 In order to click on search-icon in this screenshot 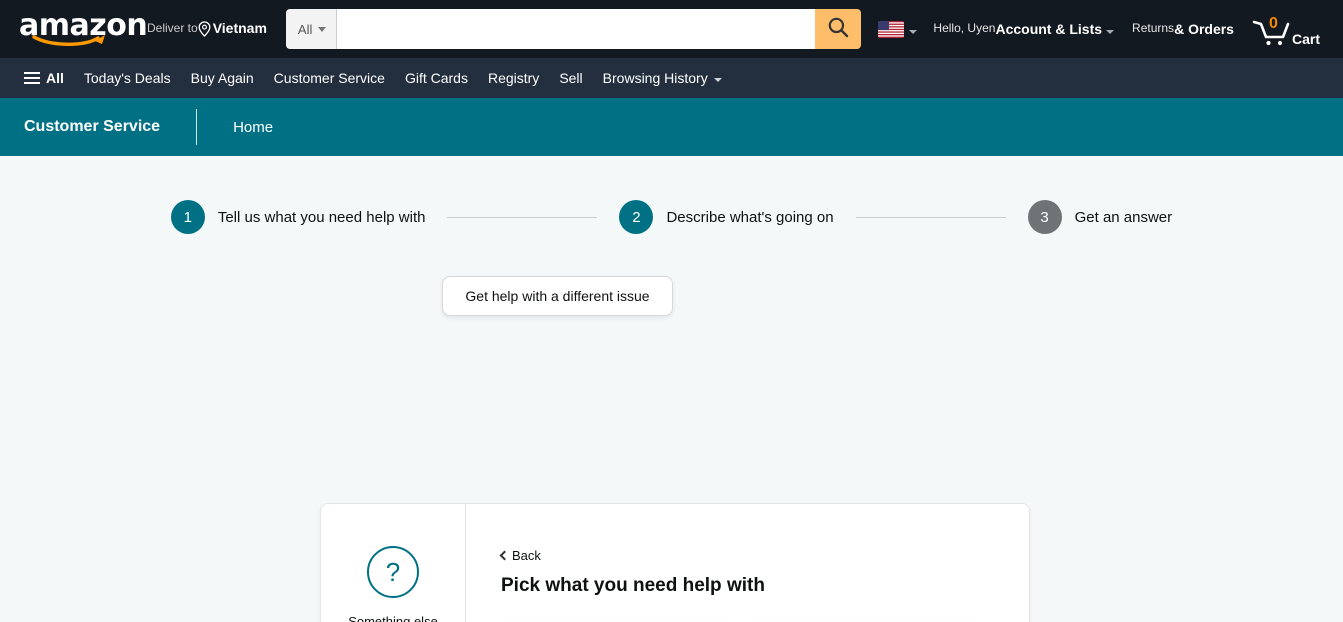, I will do `click(838, 29)`.